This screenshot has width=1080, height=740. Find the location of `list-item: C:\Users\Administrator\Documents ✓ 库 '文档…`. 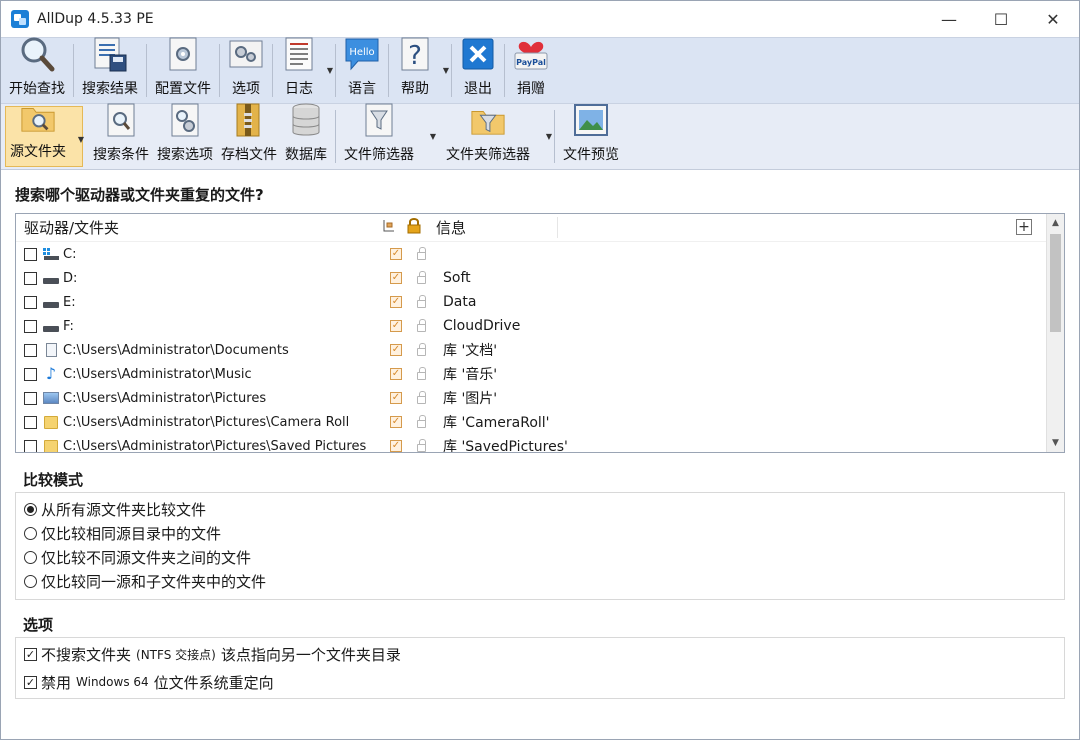

list-item: C:\Users\Administrator\Documents ✓ 库 '文档… is located at coordinates (531, 350).